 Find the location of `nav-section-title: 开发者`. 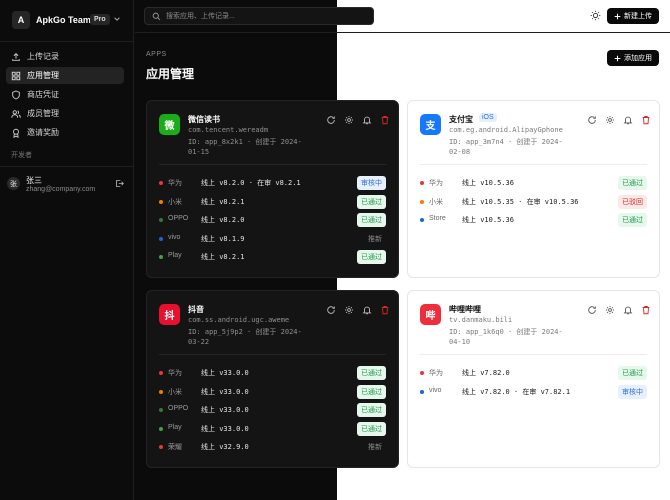

nav-section-title: 开发者 is located at coordinates (21, 155).